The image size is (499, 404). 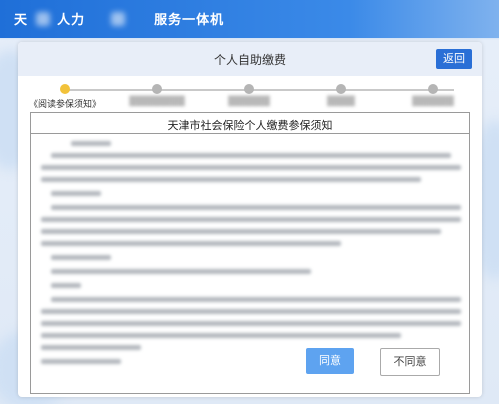 I want to click on app-title-part: 人力, so click(x=71, y=20).